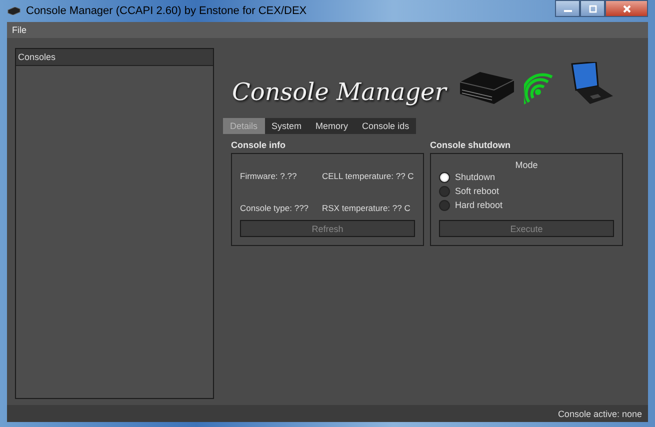 The image size is (655, 427). I want to click on close-icon, so click(627, 9).